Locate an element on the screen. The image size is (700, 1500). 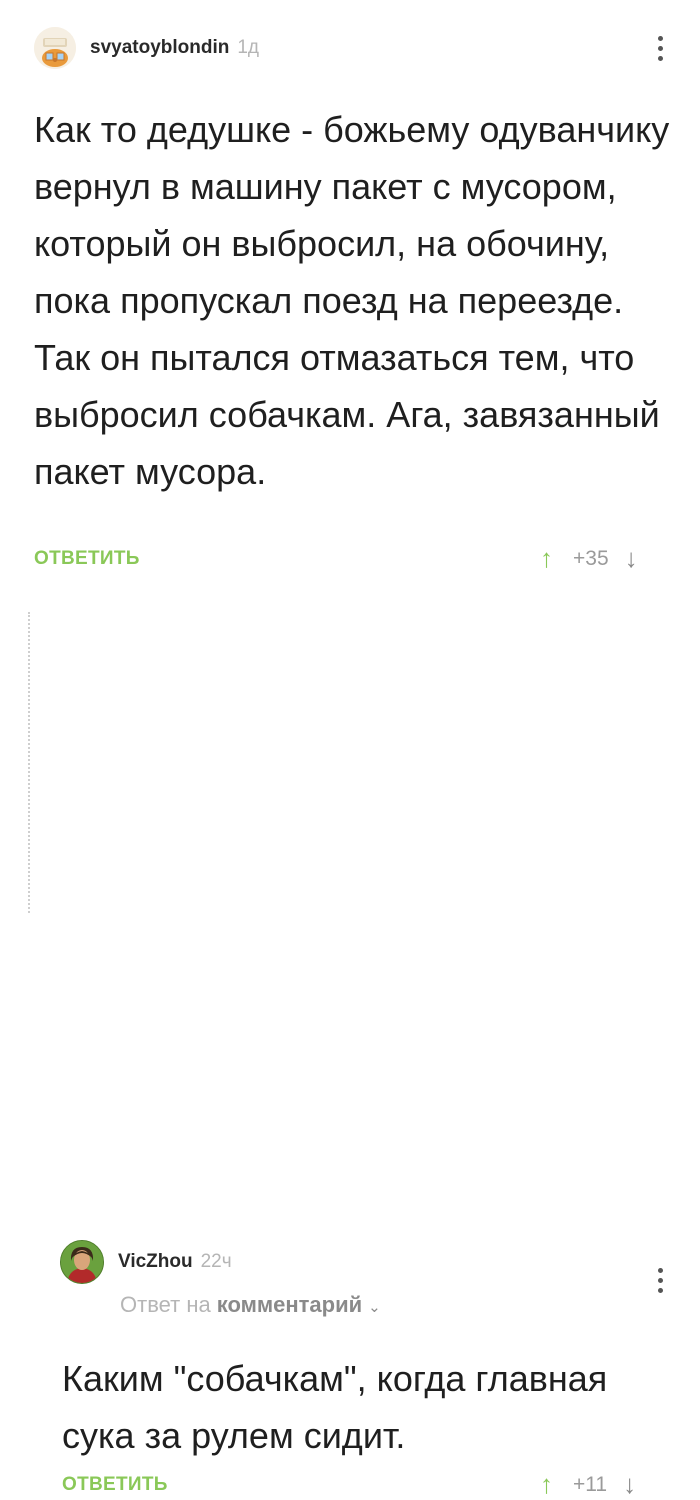
timestamp: 22ч is located at coordinates (216, 1261).